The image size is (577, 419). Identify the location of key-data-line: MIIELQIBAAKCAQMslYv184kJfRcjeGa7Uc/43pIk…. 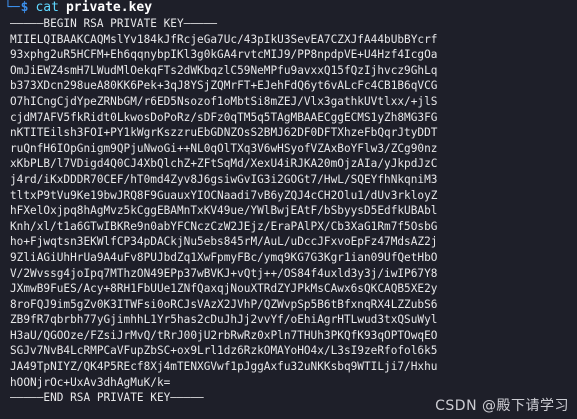
(224, 39).